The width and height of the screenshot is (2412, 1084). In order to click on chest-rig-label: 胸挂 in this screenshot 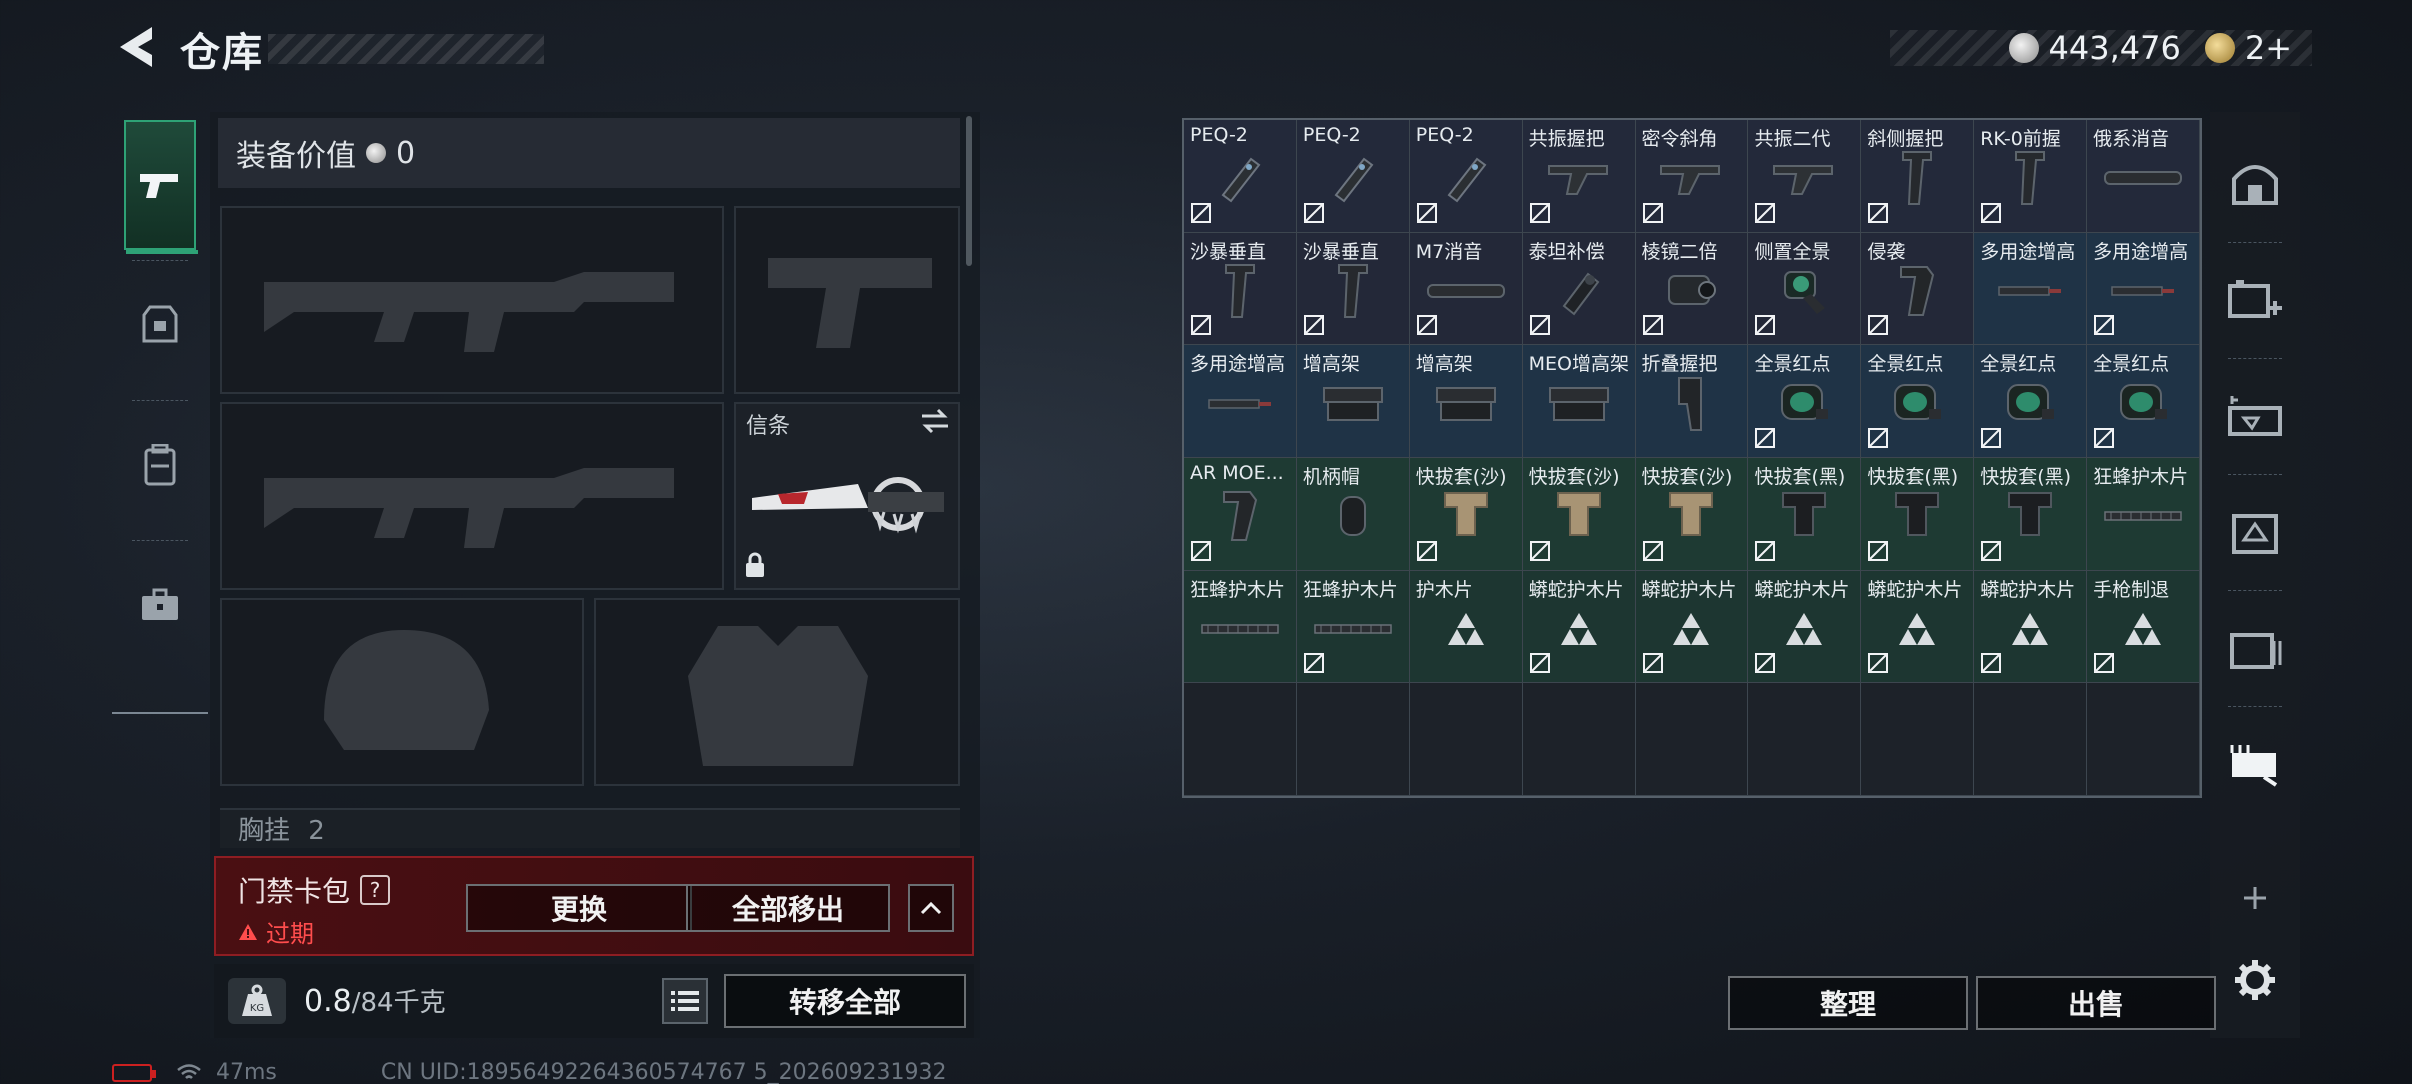, I will do `click(264, 831)`.